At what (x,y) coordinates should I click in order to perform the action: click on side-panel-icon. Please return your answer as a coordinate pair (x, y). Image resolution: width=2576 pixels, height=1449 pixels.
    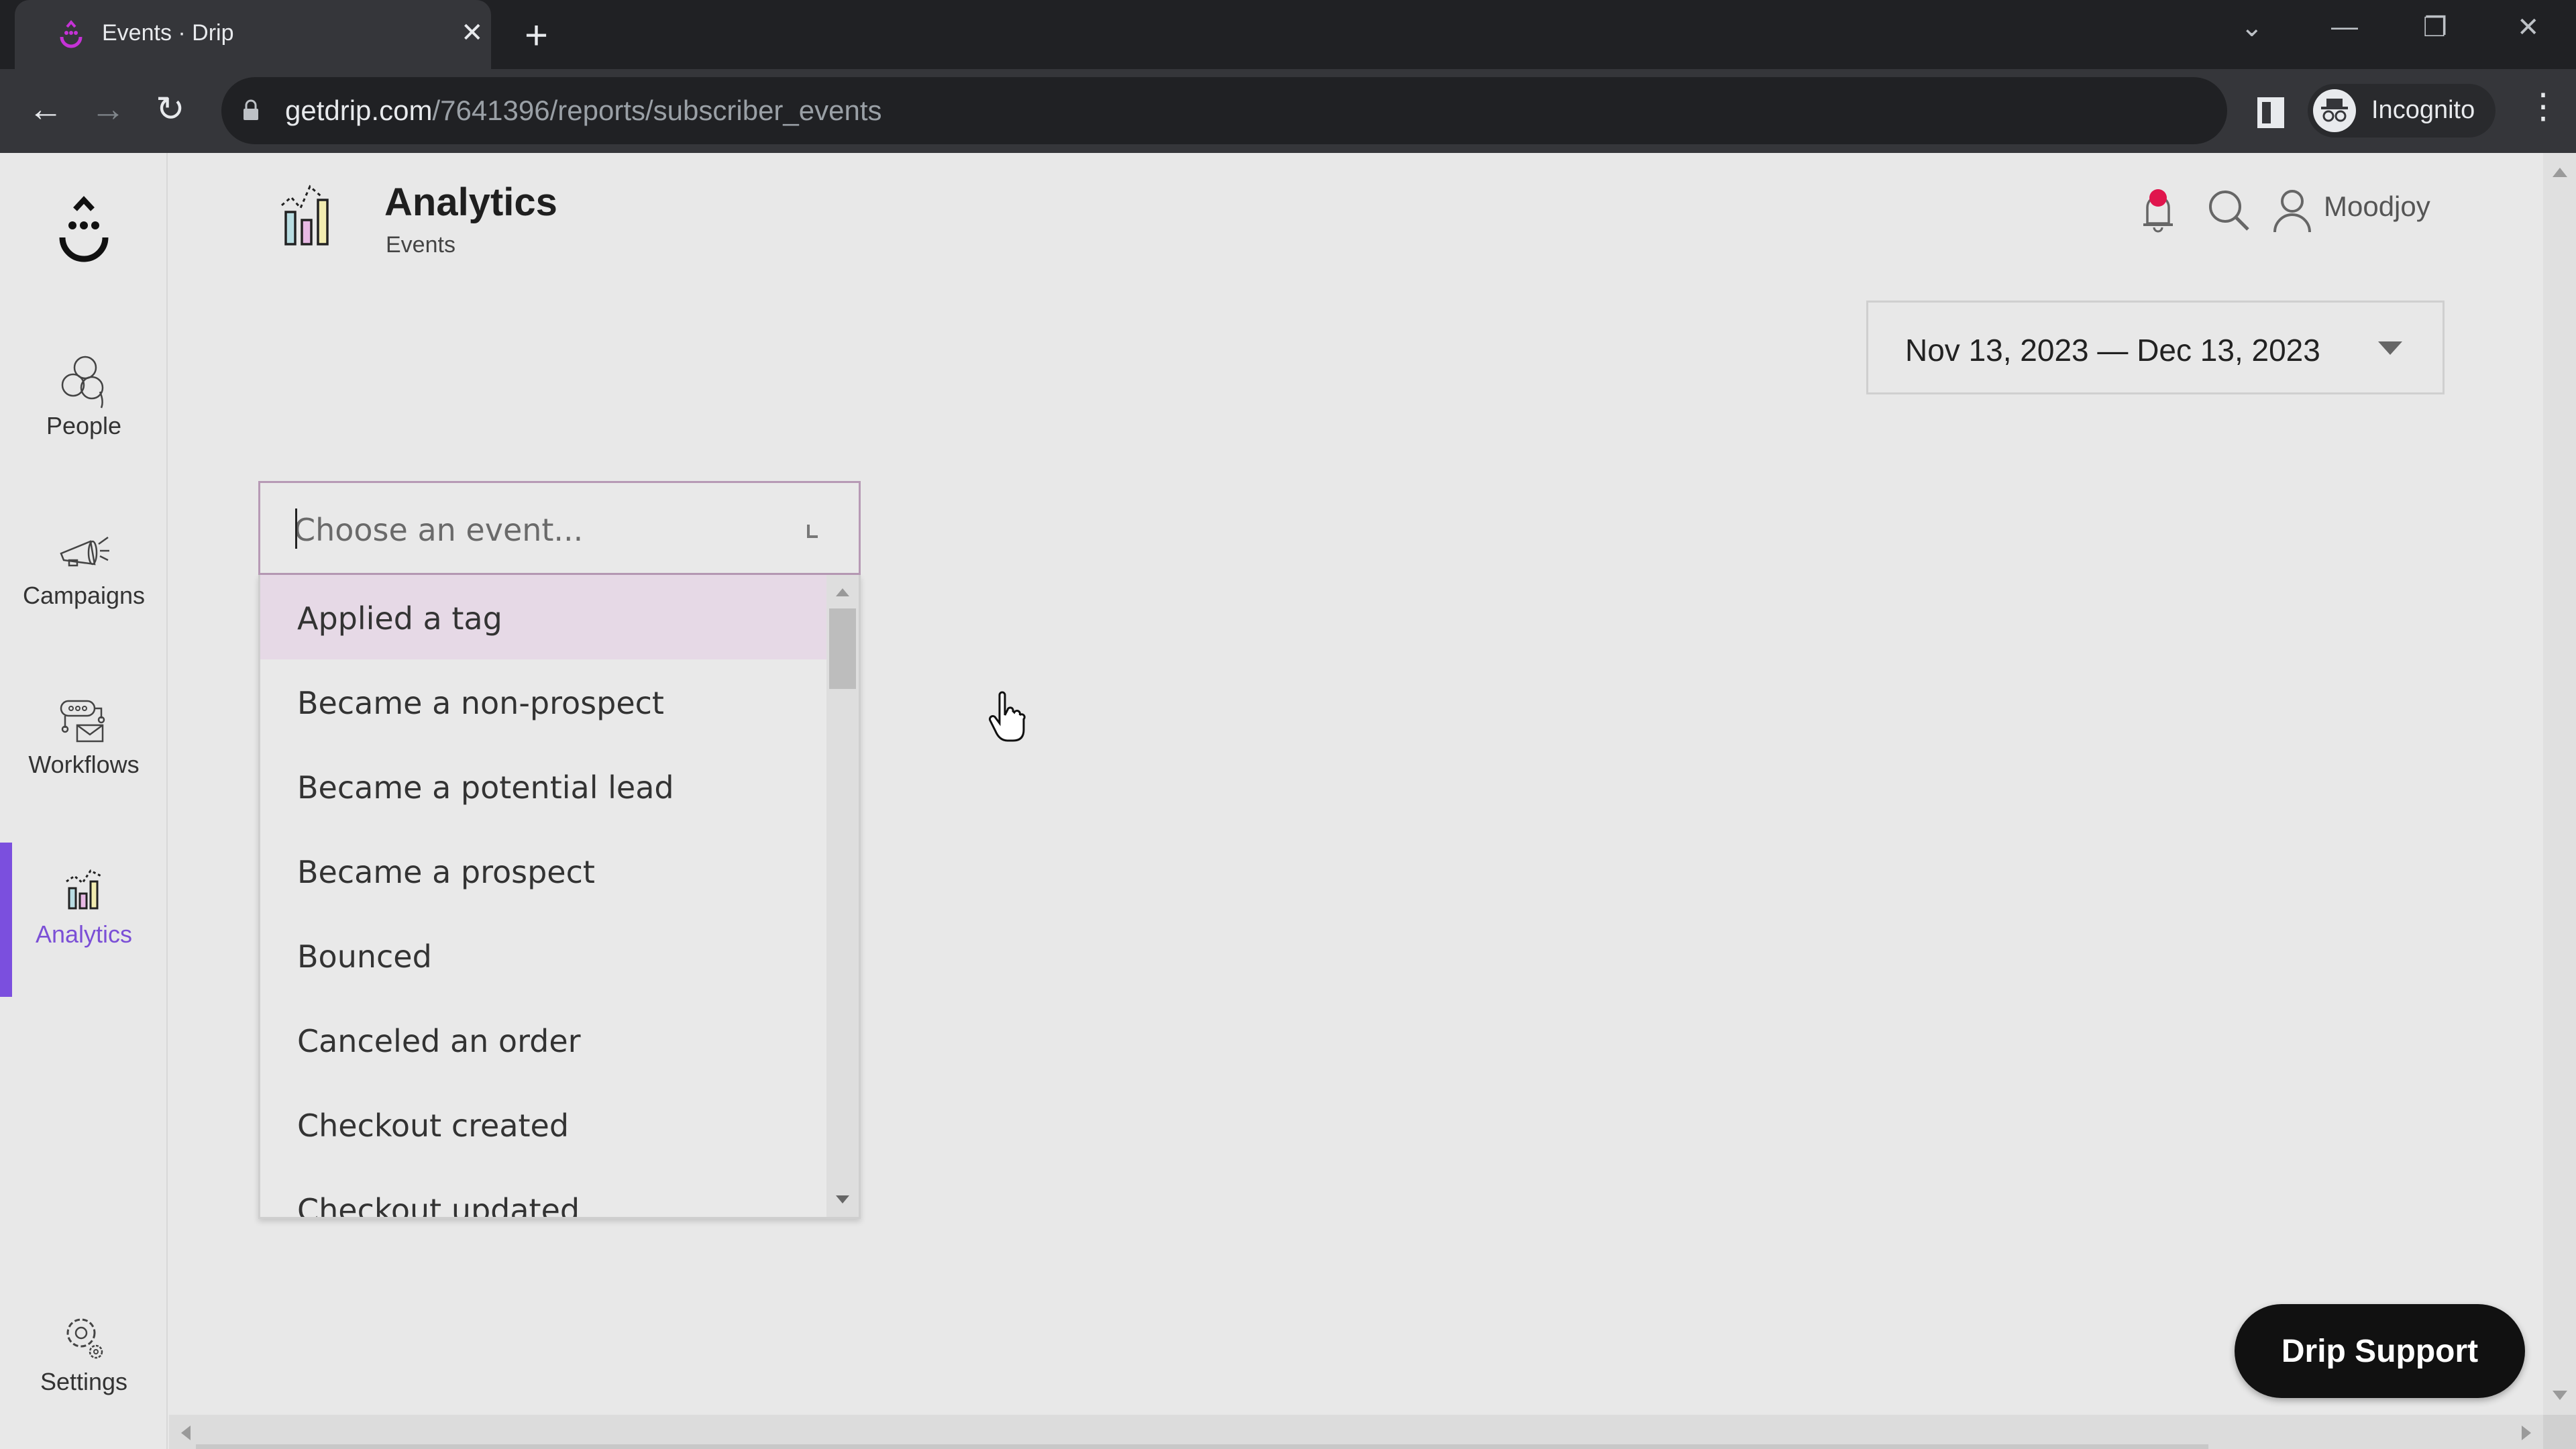
    Looking at the image, I should click on (2270, 112).